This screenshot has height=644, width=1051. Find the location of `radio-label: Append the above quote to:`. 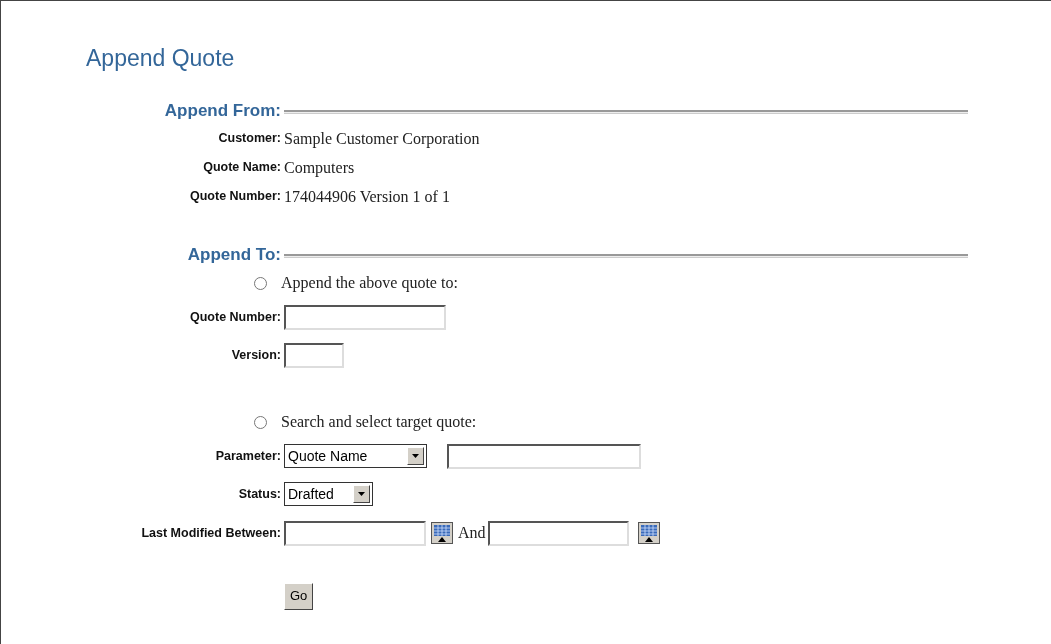

radio-label: Append the above quote to: is located at coordinates (369, 283).